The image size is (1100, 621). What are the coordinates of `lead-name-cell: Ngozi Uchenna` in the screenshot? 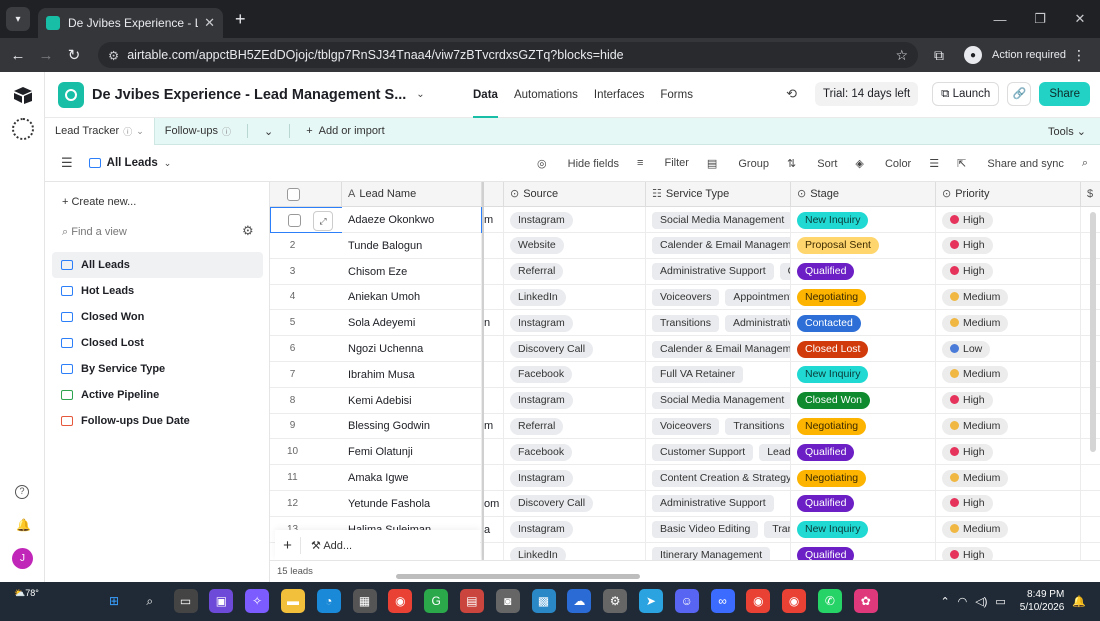 It's located at (412, 349).